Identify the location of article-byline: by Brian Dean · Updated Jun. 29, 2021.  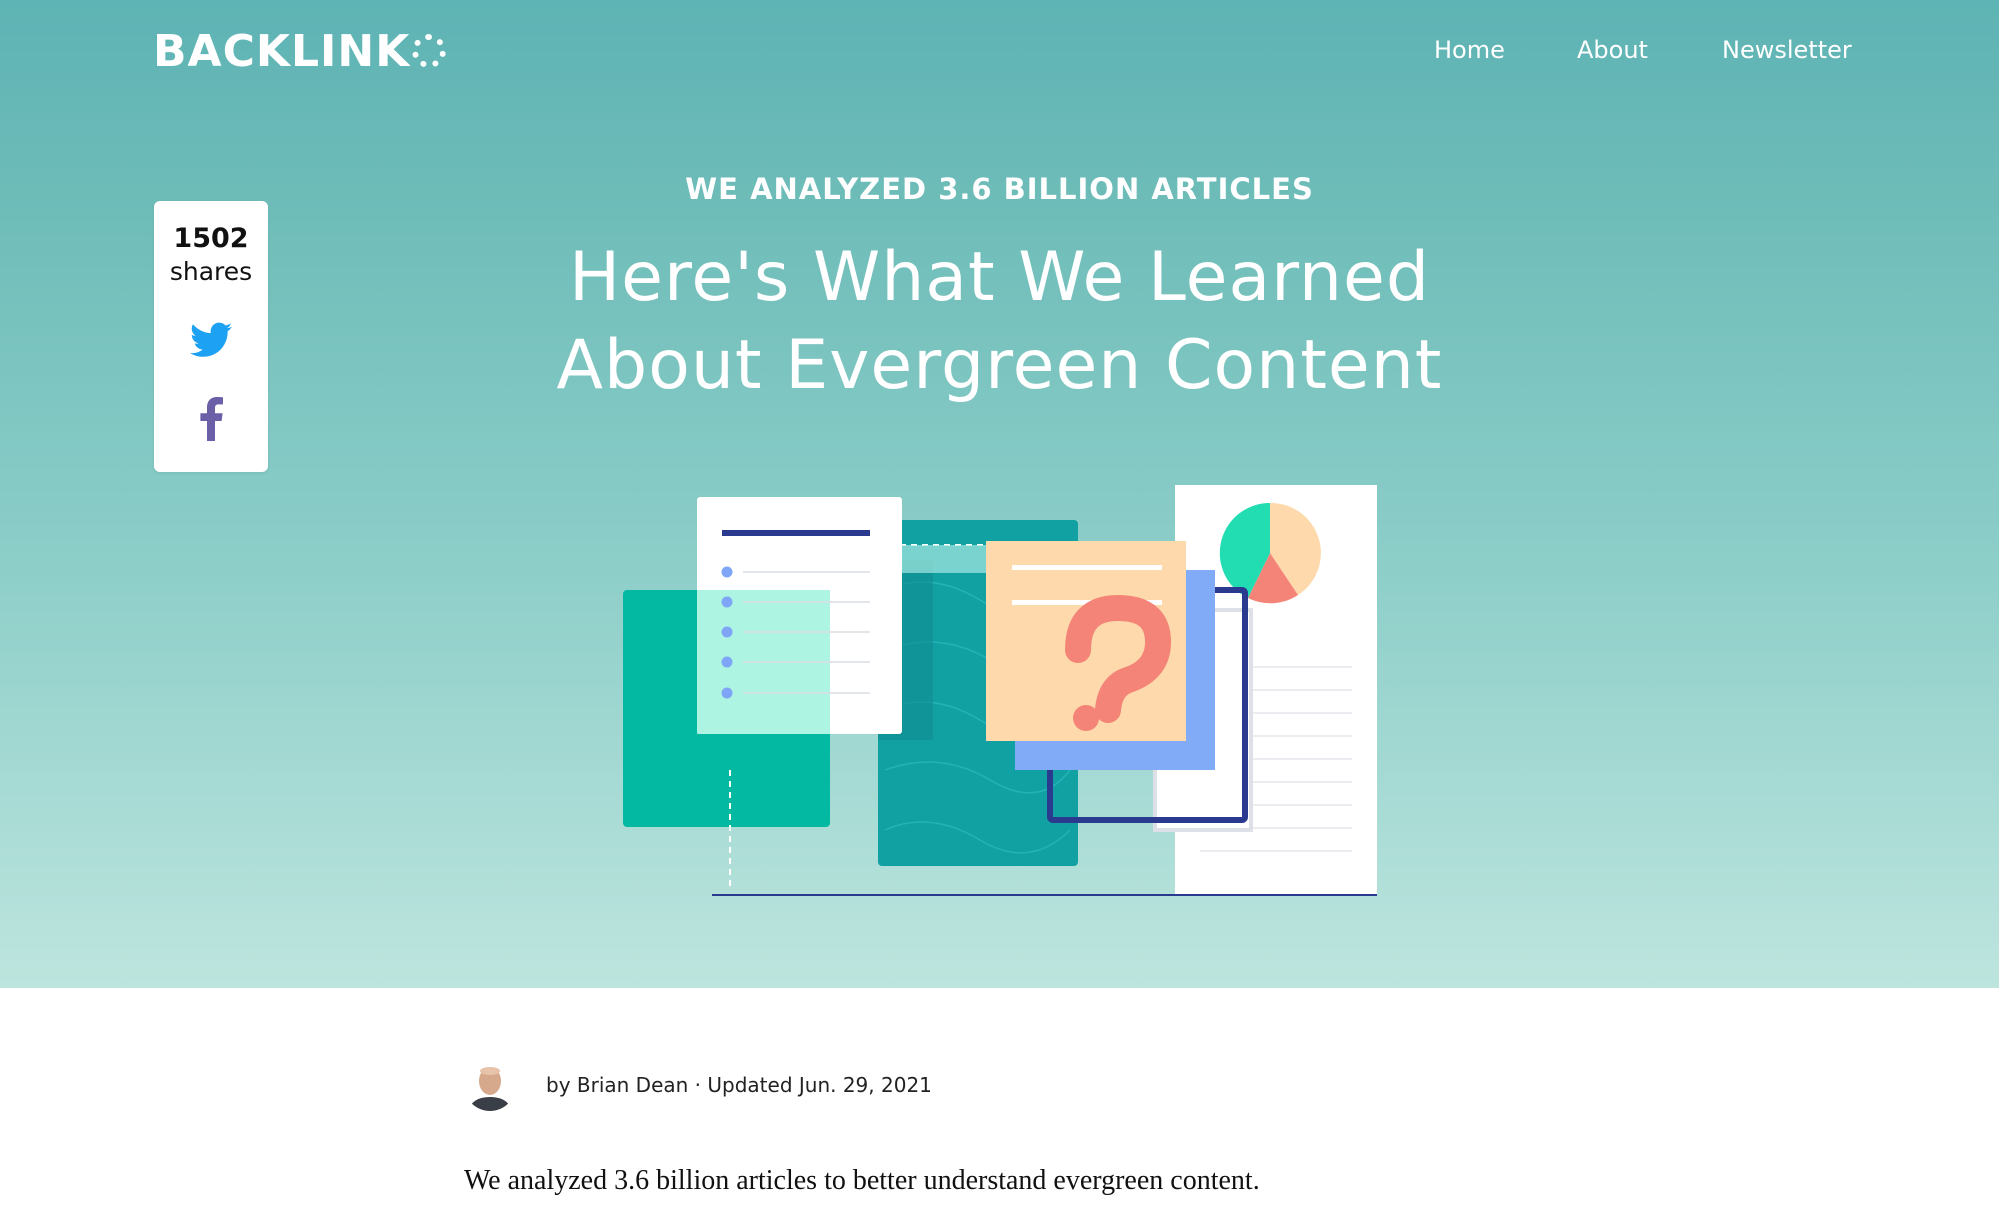
(698, 1085).